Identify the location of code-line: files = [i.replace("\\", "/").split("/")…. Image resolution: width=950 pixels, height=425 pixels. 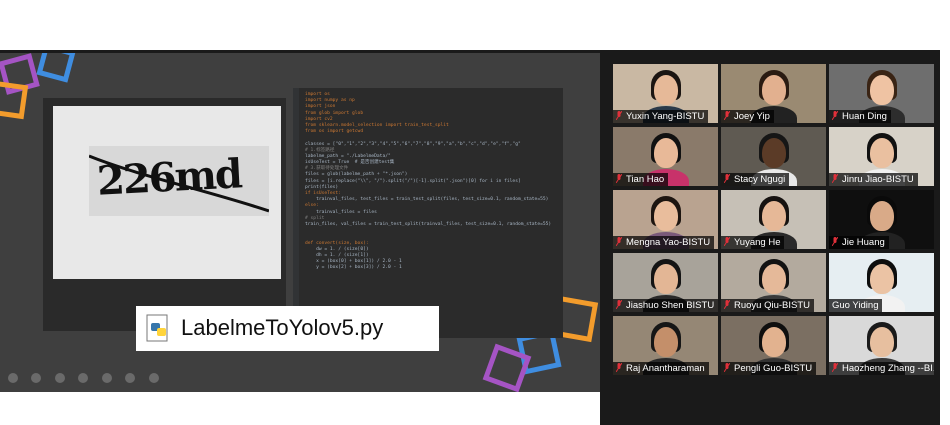
(413, 181).